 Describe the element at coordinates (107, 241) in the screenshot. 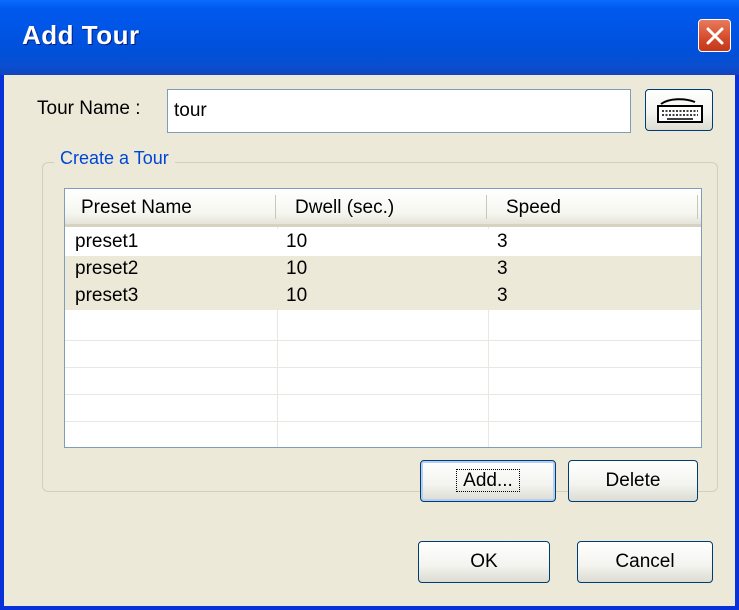

I see `preset-name-cell: preset1` at that location.